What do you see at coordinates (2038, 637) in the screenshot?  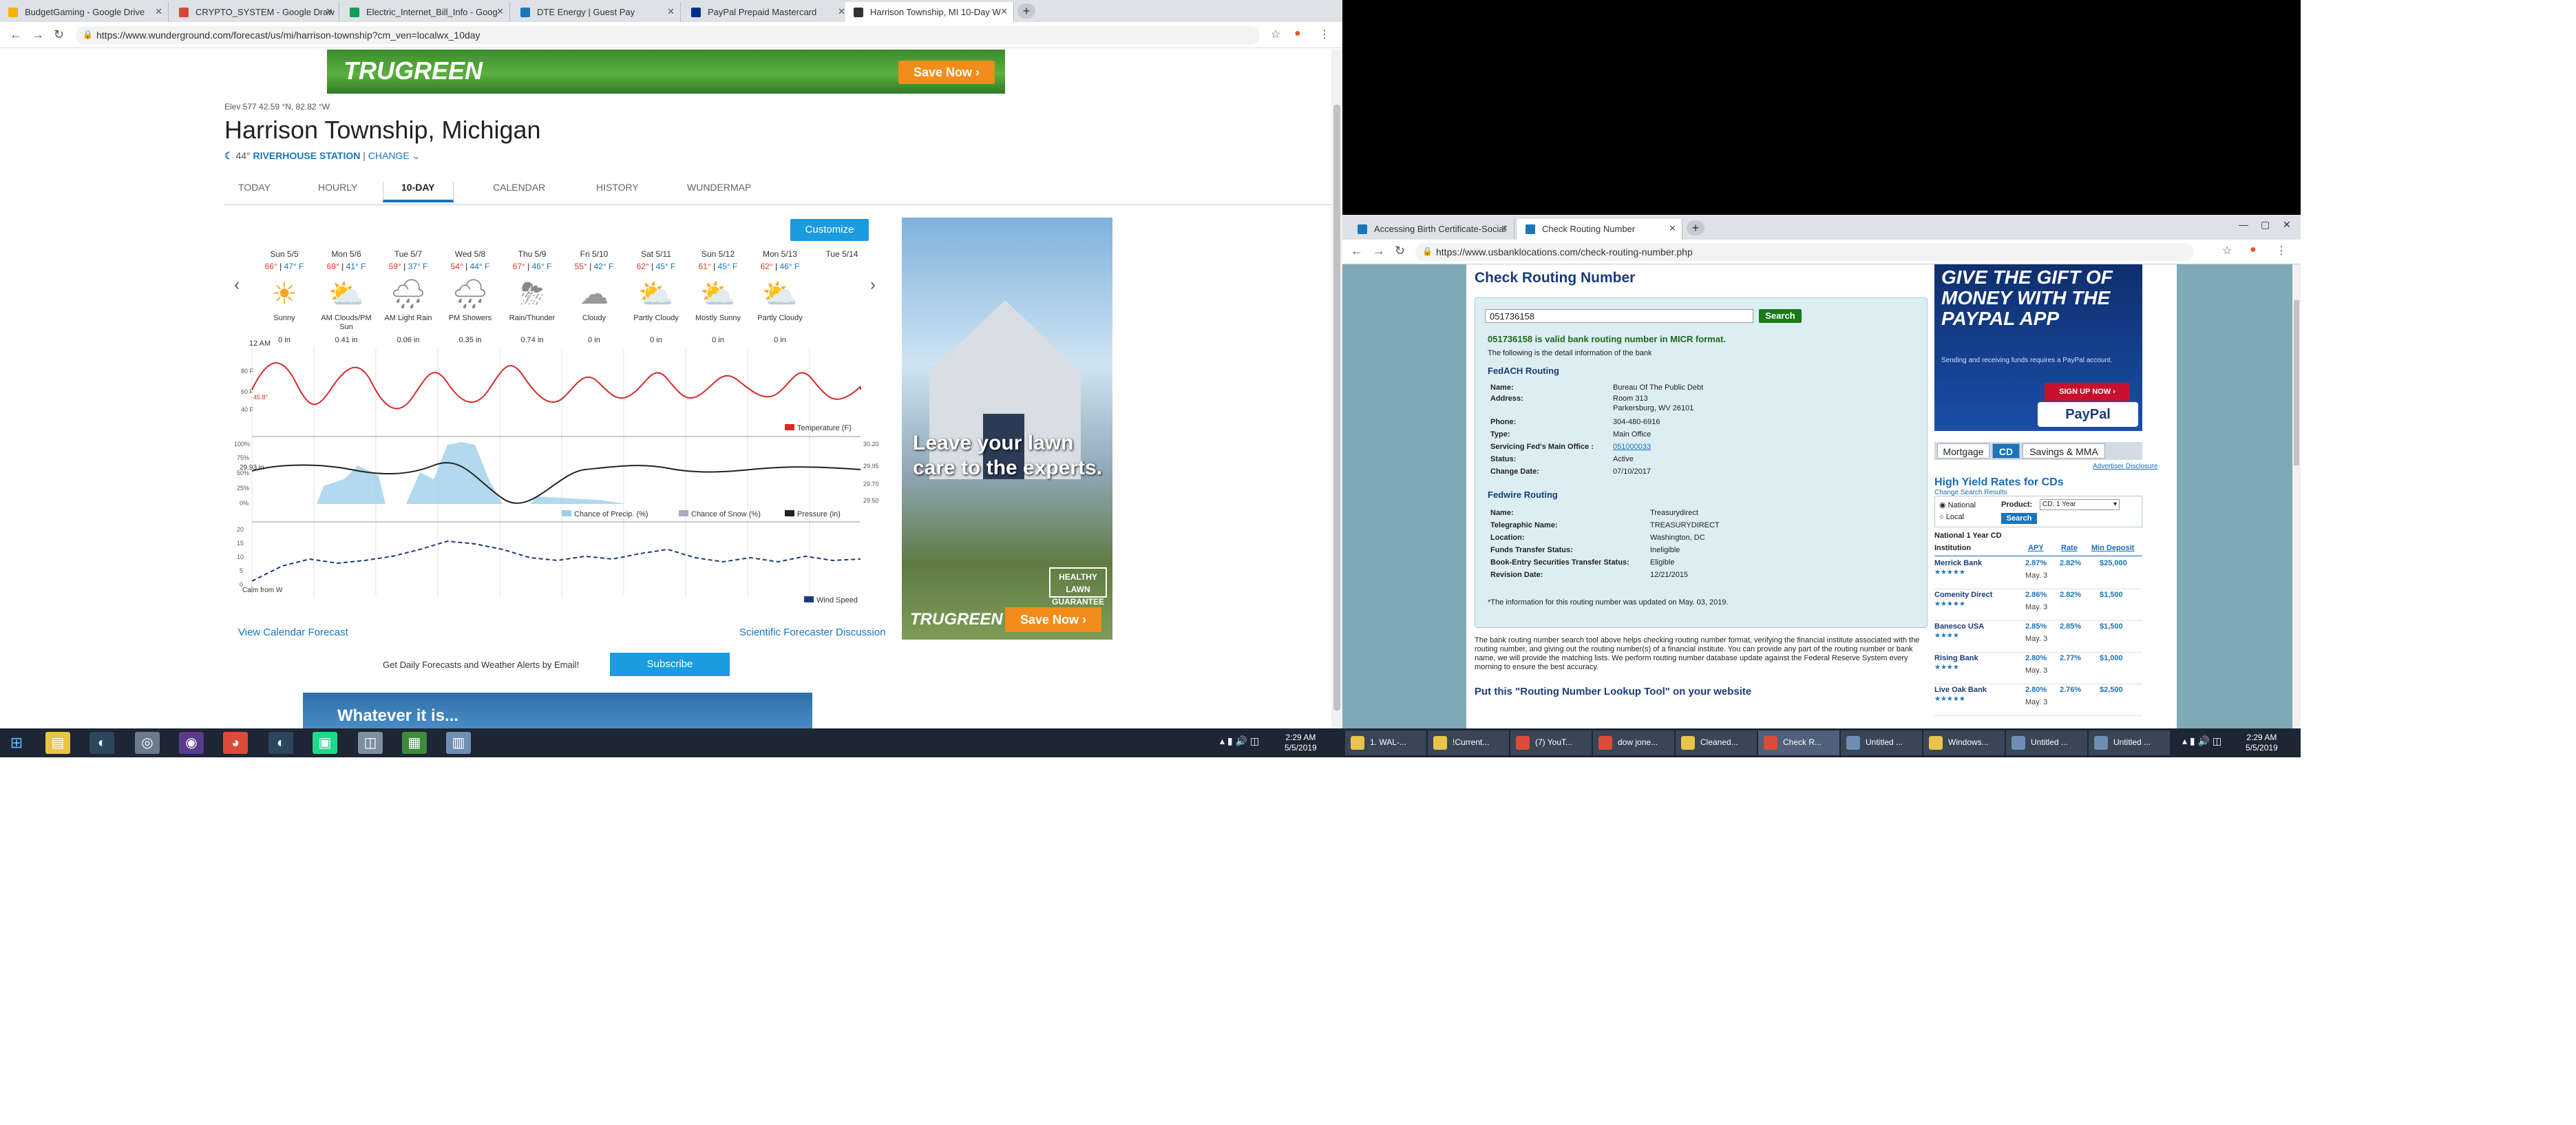 I see `table-row: Banesco USA ★★★★ 2.85% 2.85% $1,500 May. 3` at bounding box center [2038, 637].